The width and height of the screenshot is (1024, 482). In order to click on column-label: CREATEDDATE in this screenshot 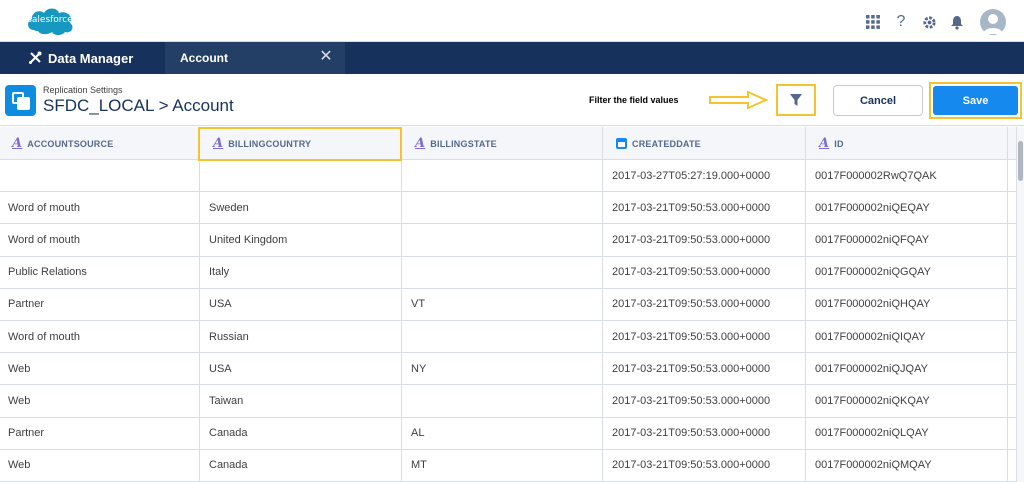, I will do `click(666, 143)`.